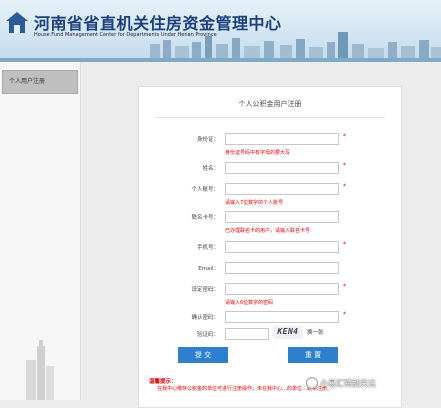 The width and height of the screenshot is (441, 408). What do you see at coordinates (282, 247) in the screenshot?
I see `phone-input` at bounding box center [282, 247].